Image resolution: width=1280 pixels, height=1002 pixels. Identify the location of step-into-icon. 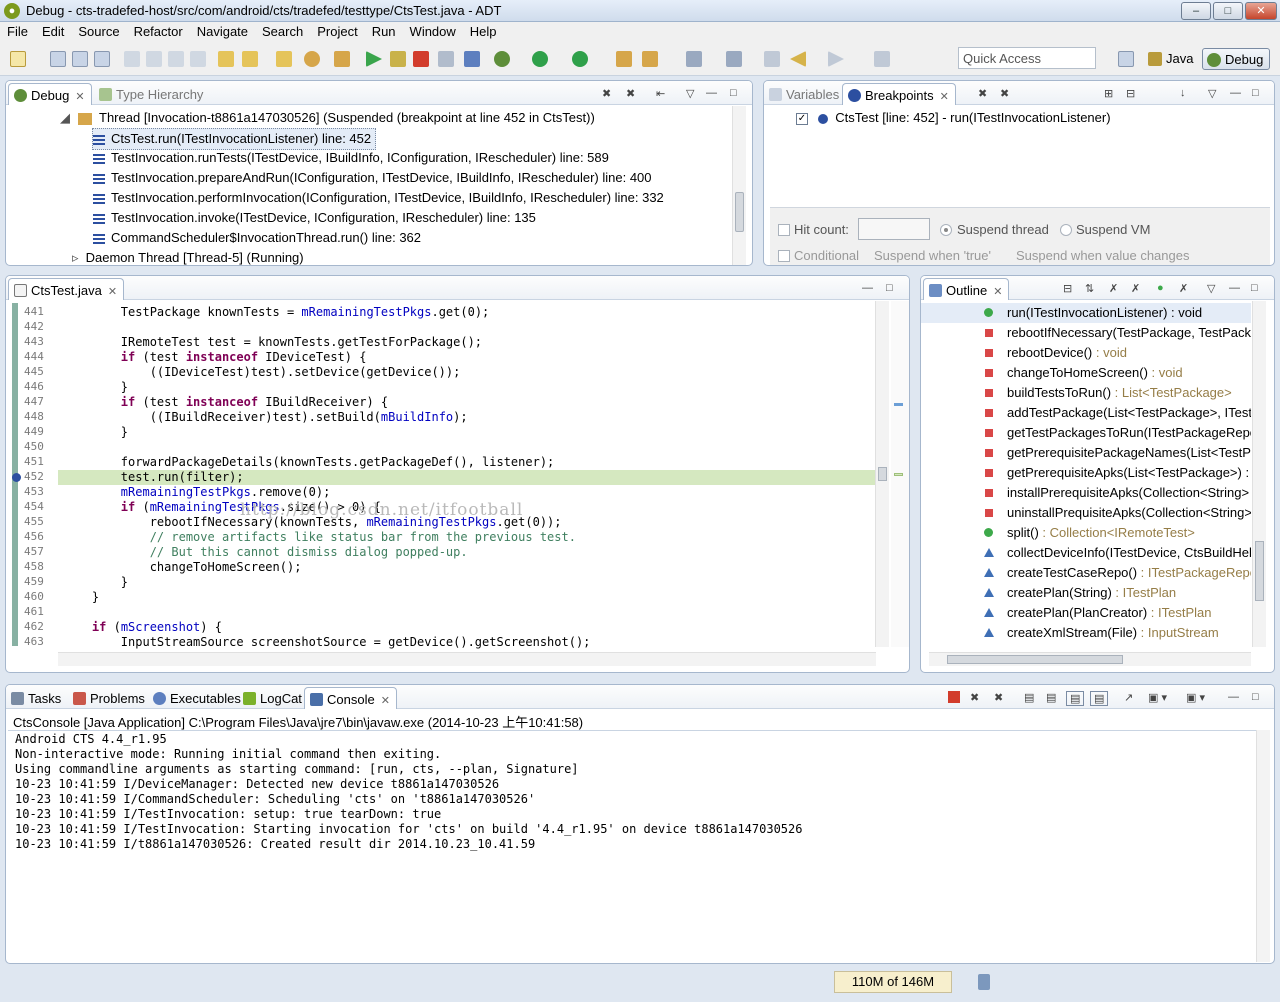
(312, 59).